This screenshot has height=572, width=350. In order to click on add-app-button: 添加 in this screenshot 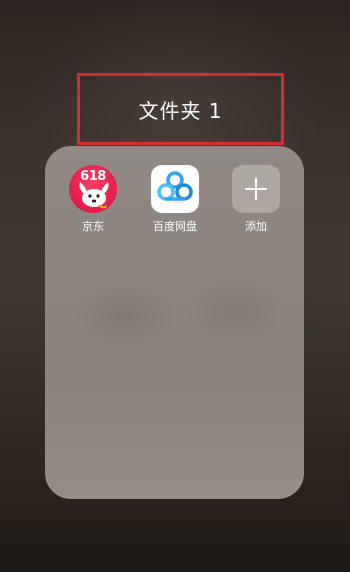, I will do `click(256, 199)`.